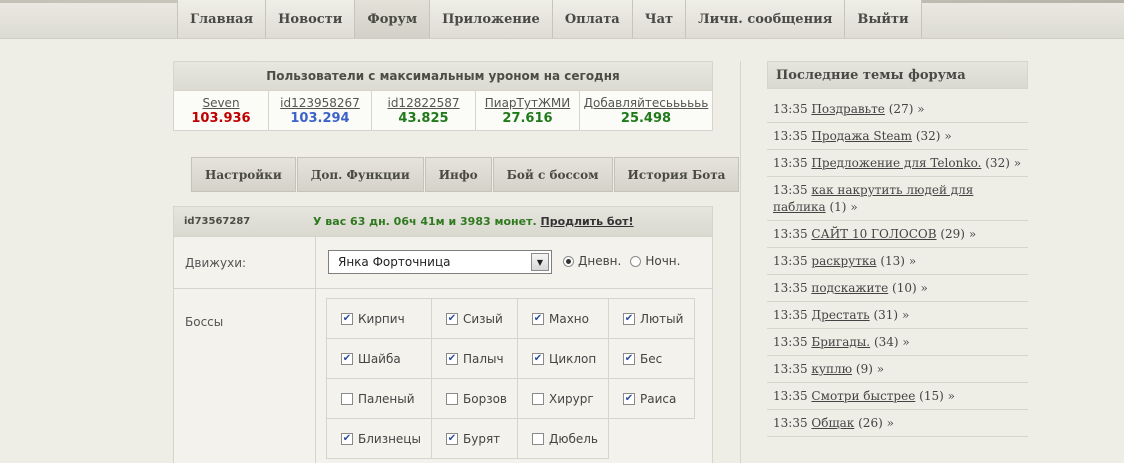  What do you see at coordinates (563, 399) in the screenshot?
I see `boss-khirurg: Хирург` at bounding box center [563, 399].